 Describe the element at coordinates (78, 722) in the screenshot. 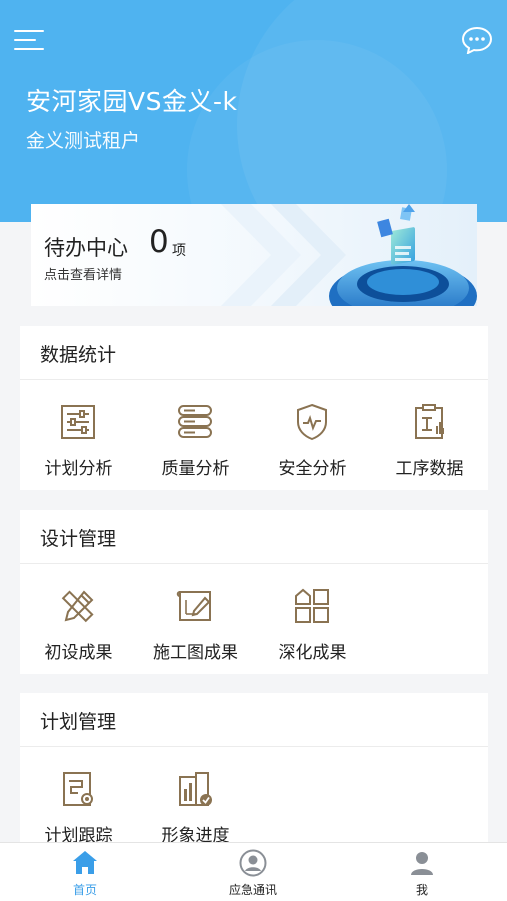

I see `section-title: 计划管理` at that location.